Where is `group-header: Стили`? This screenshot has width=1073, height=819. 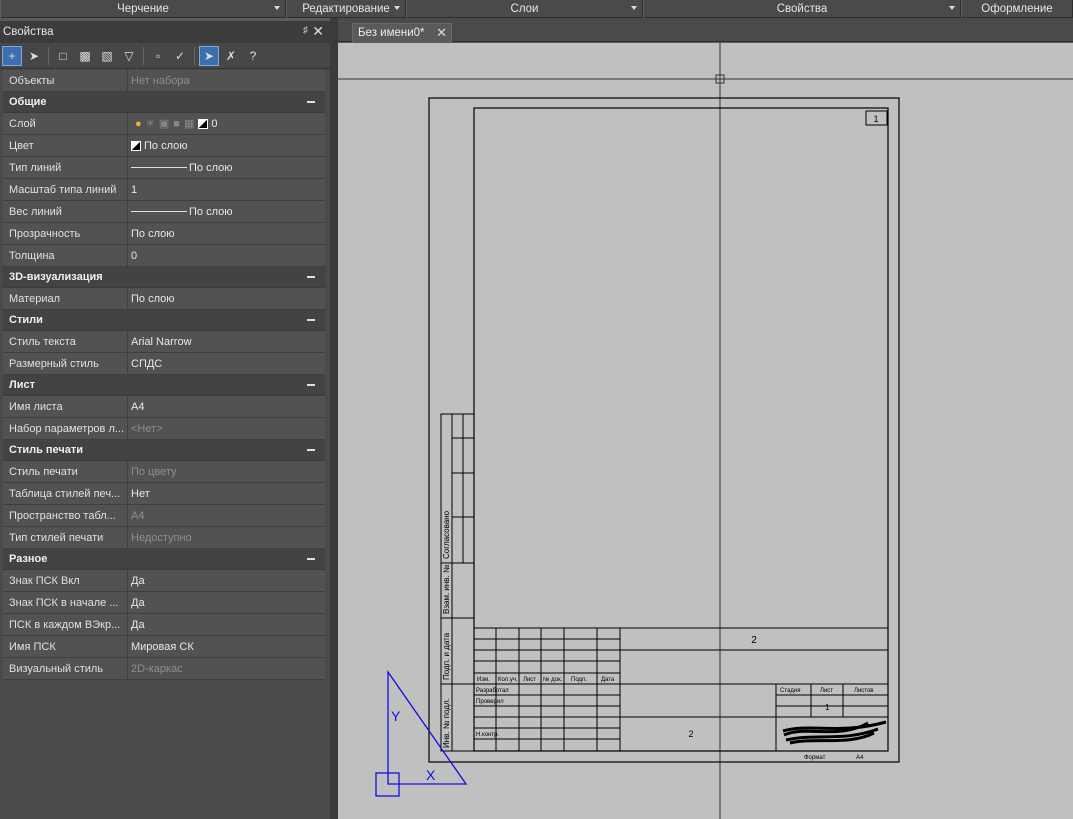 group-header: Стили is located at coordinates (164, 320).